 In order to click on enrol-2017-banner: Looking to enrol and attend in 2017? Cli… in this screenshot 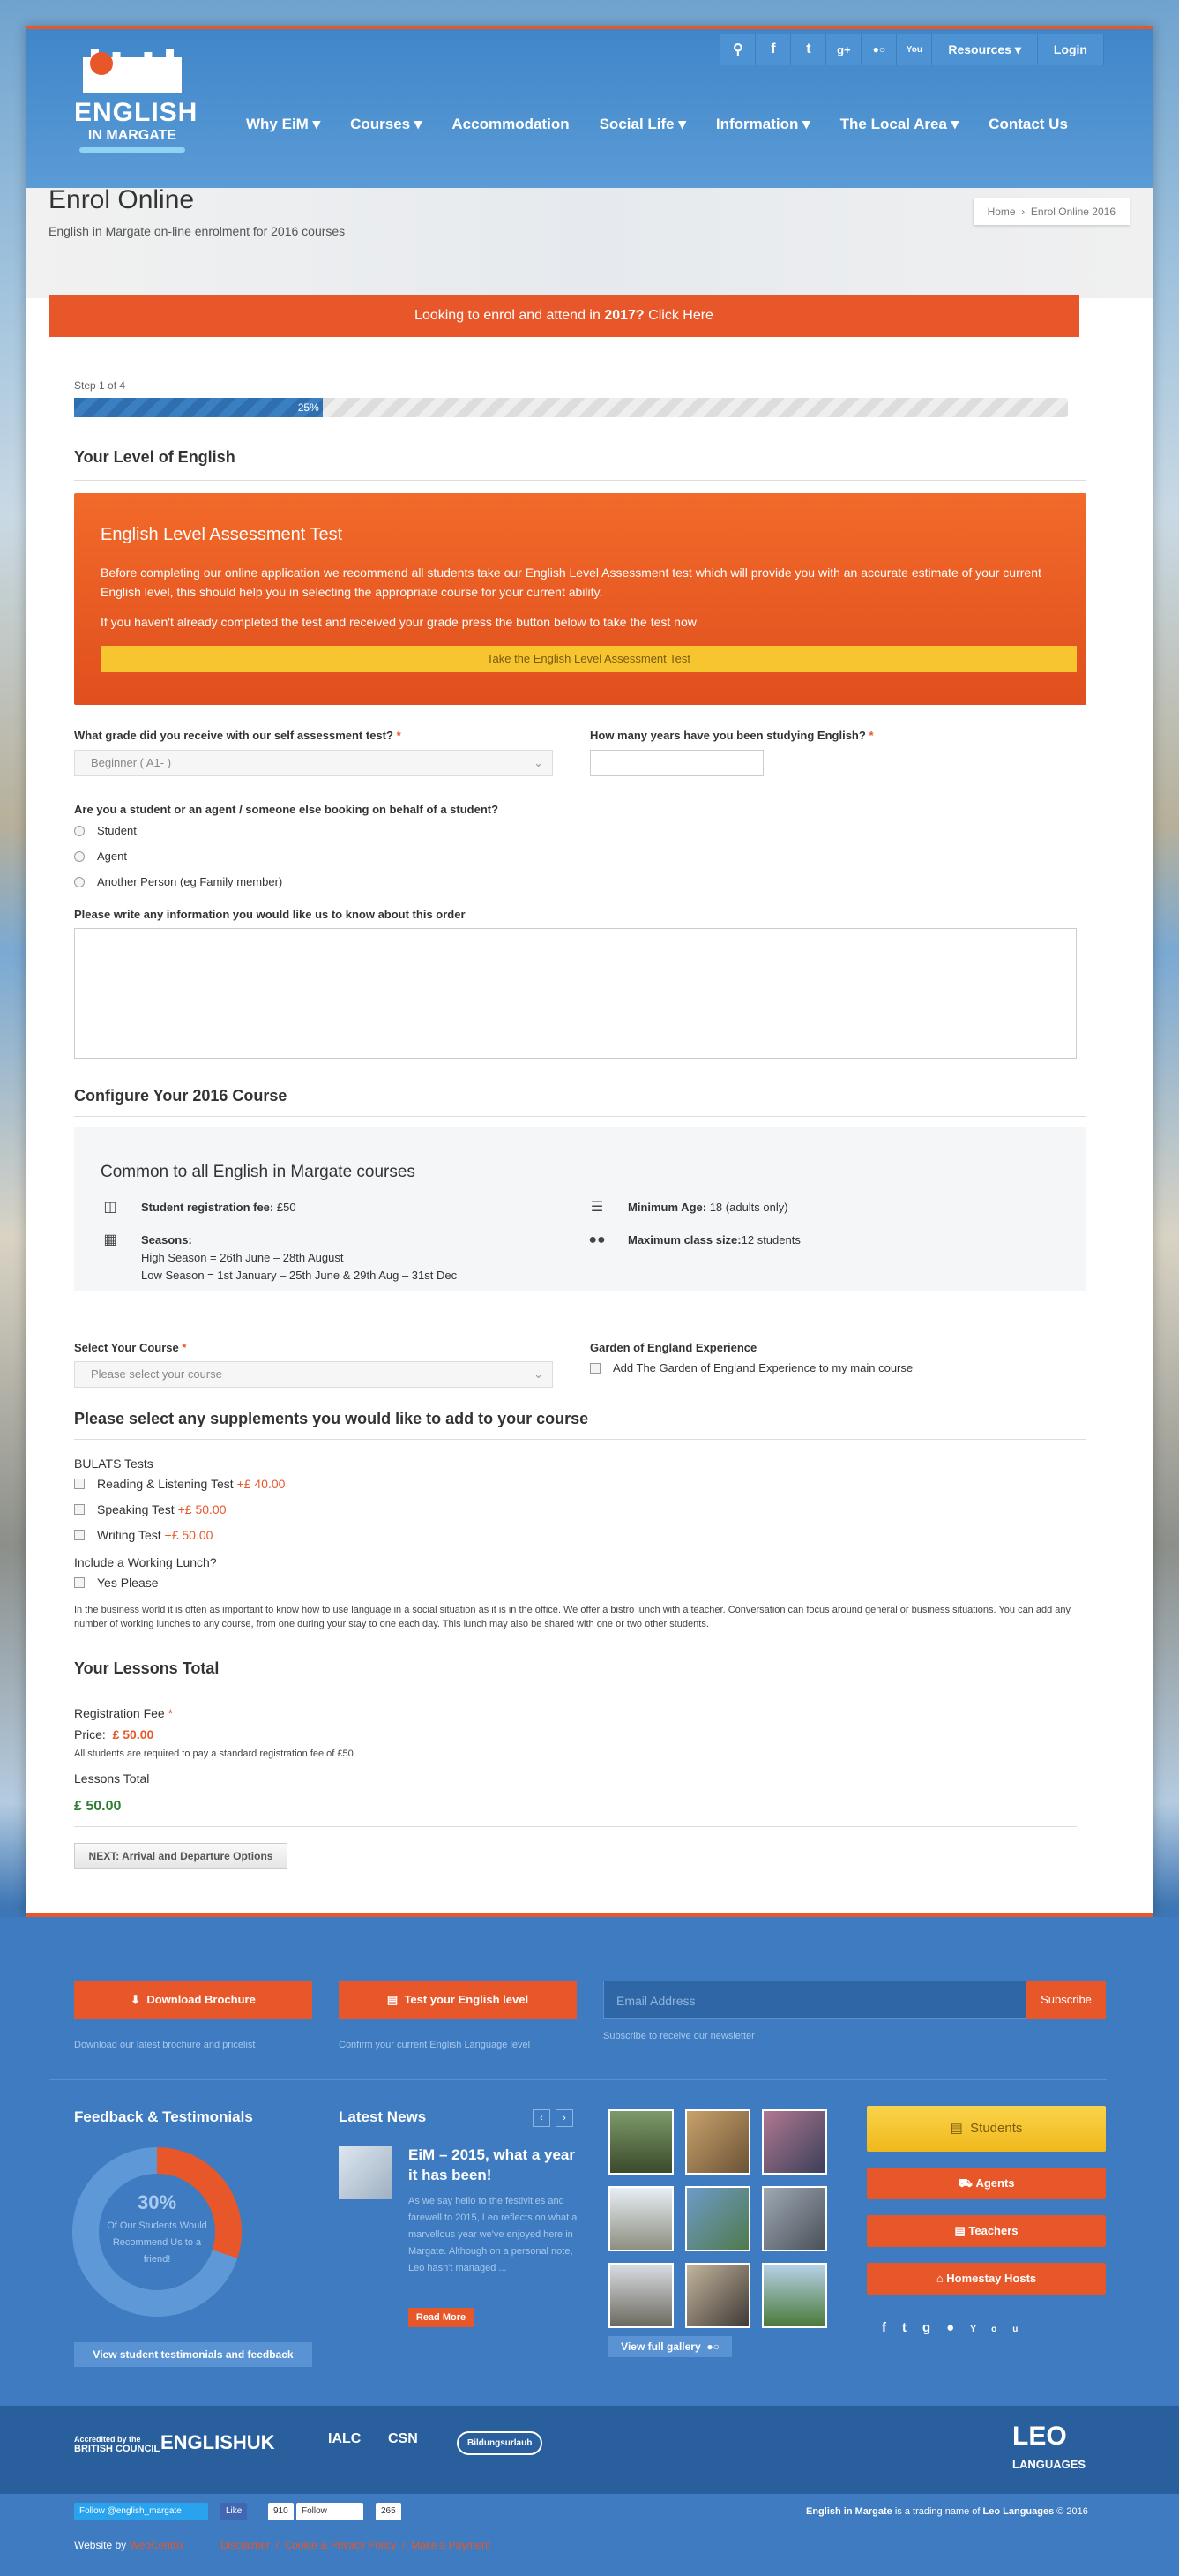, I will do `click(564, 316)`.